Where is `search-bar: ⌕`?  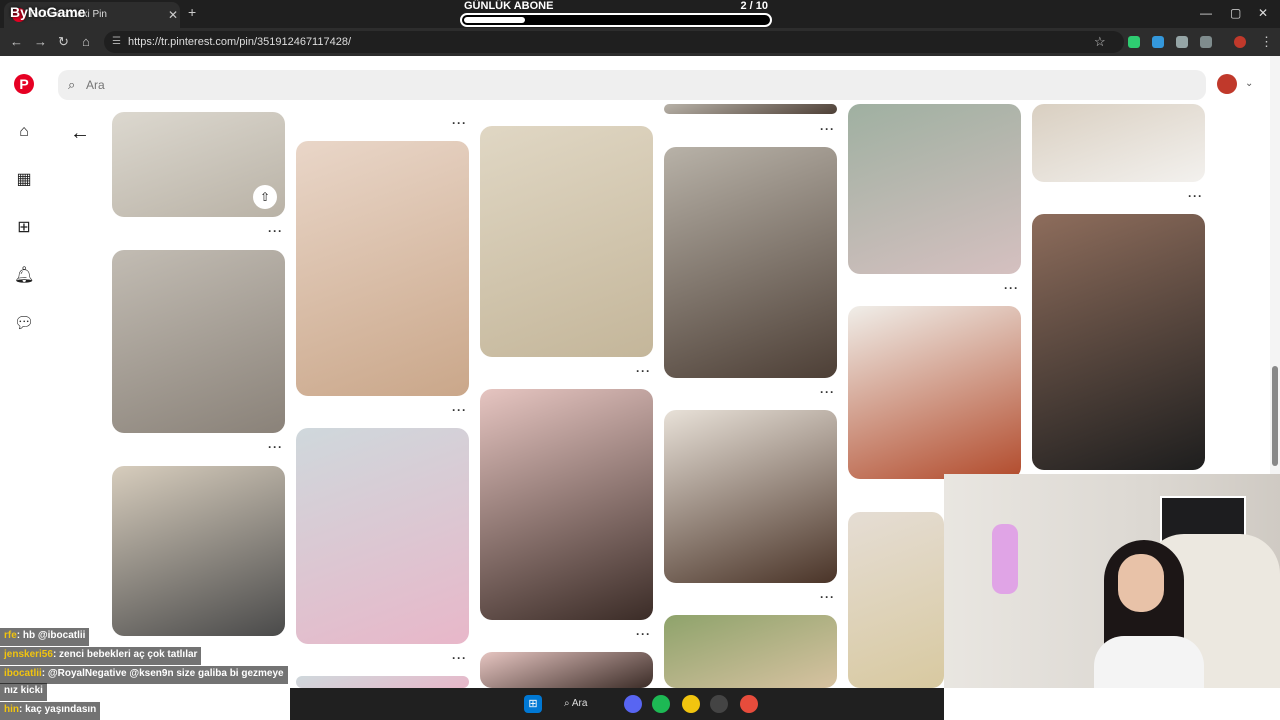 search-bar: ⌕ is located at coordinates (632, 85).